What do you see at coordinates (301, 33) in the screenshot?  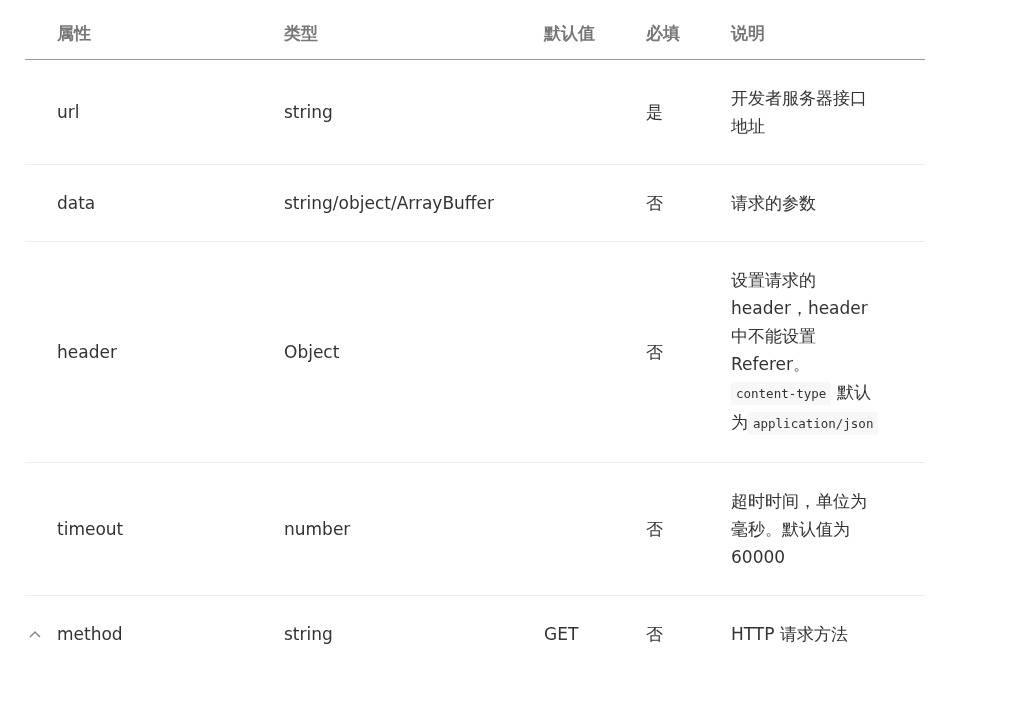 I see `column-header: 类型` at bounding box center [301, 33].